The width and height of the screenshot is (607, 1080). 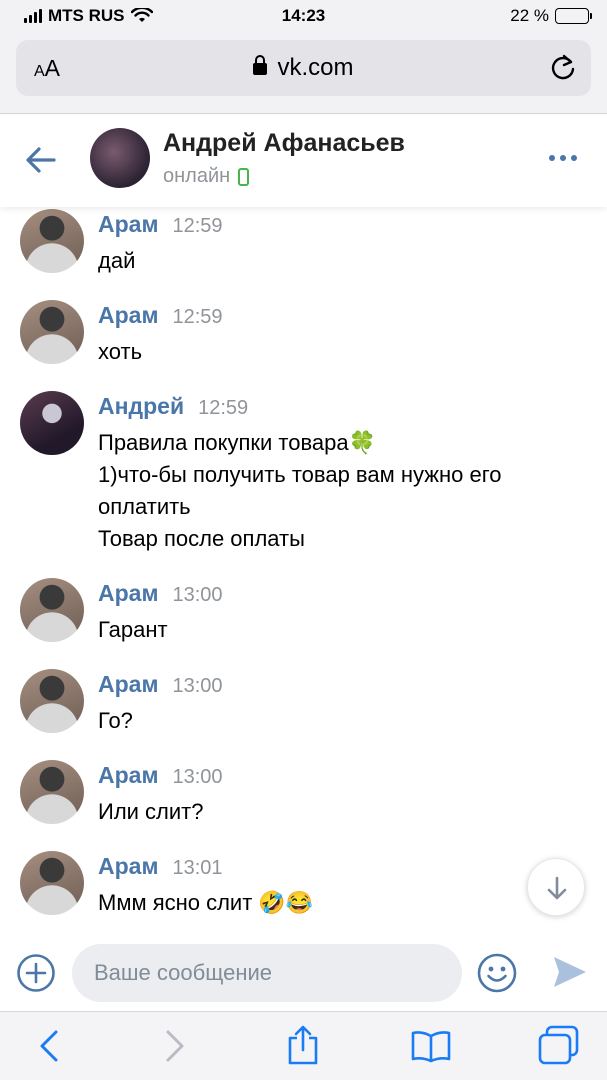 I want to click on message-text: Гарант, so click(x=133, y=629).